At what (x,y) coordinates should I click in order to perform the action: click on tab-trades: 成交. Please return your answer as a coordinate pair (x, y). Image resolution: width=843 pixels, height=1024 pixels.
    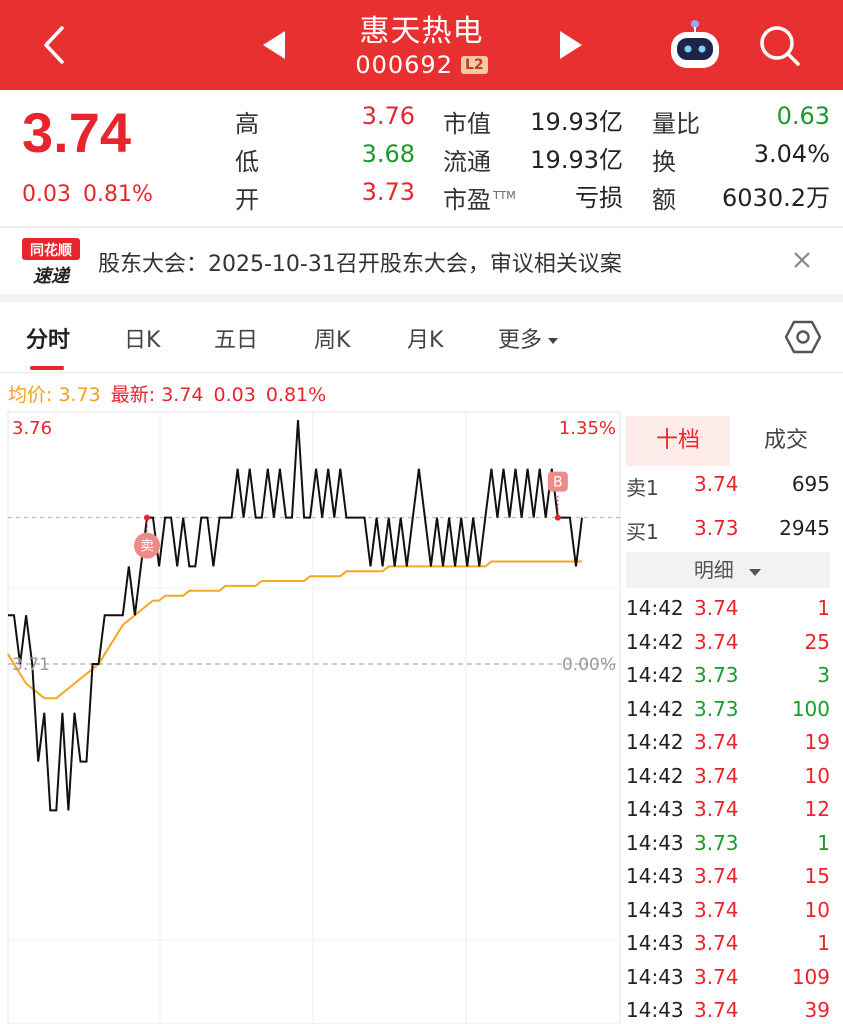
    Looking at the image, I should click on (786, 441).